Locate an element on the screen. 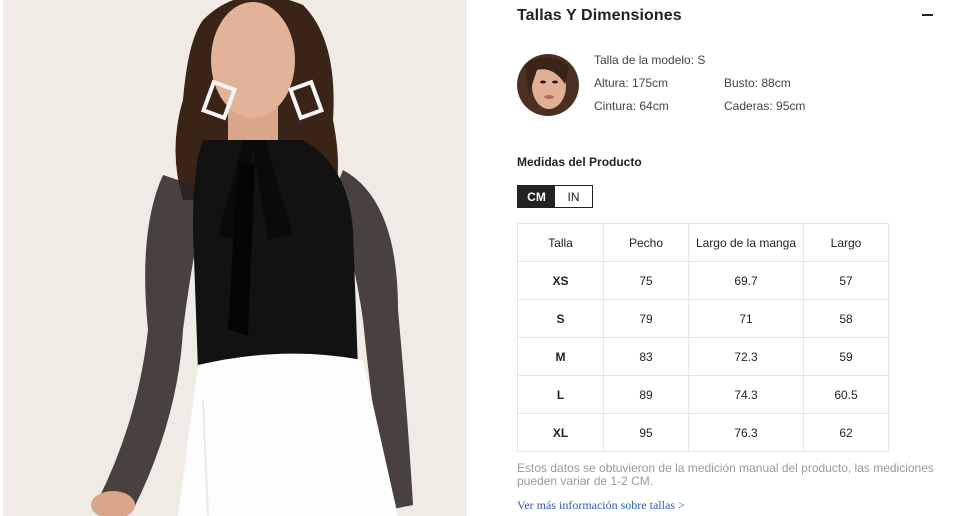 The width and height of the screenshot is (965, 516). table-row: L 89 74.3 60.5 is located at coordinates (703, 394).